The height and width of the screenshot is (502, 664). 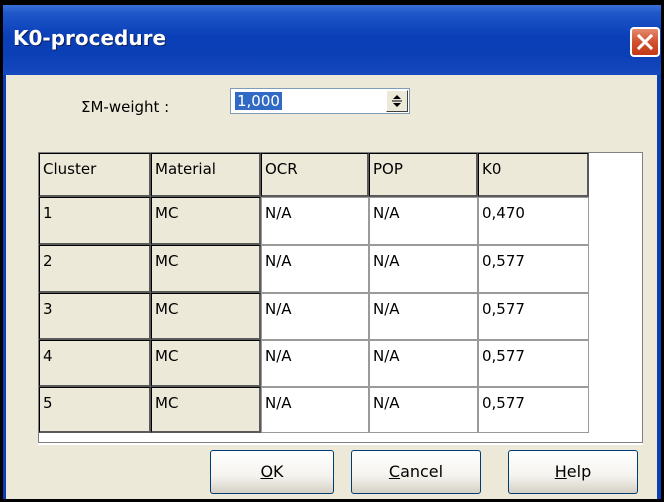 What do you see at coordinates (95, 363) in the screenshot?
I see `cell-cluster: 4` at bounding box center [95, 363].